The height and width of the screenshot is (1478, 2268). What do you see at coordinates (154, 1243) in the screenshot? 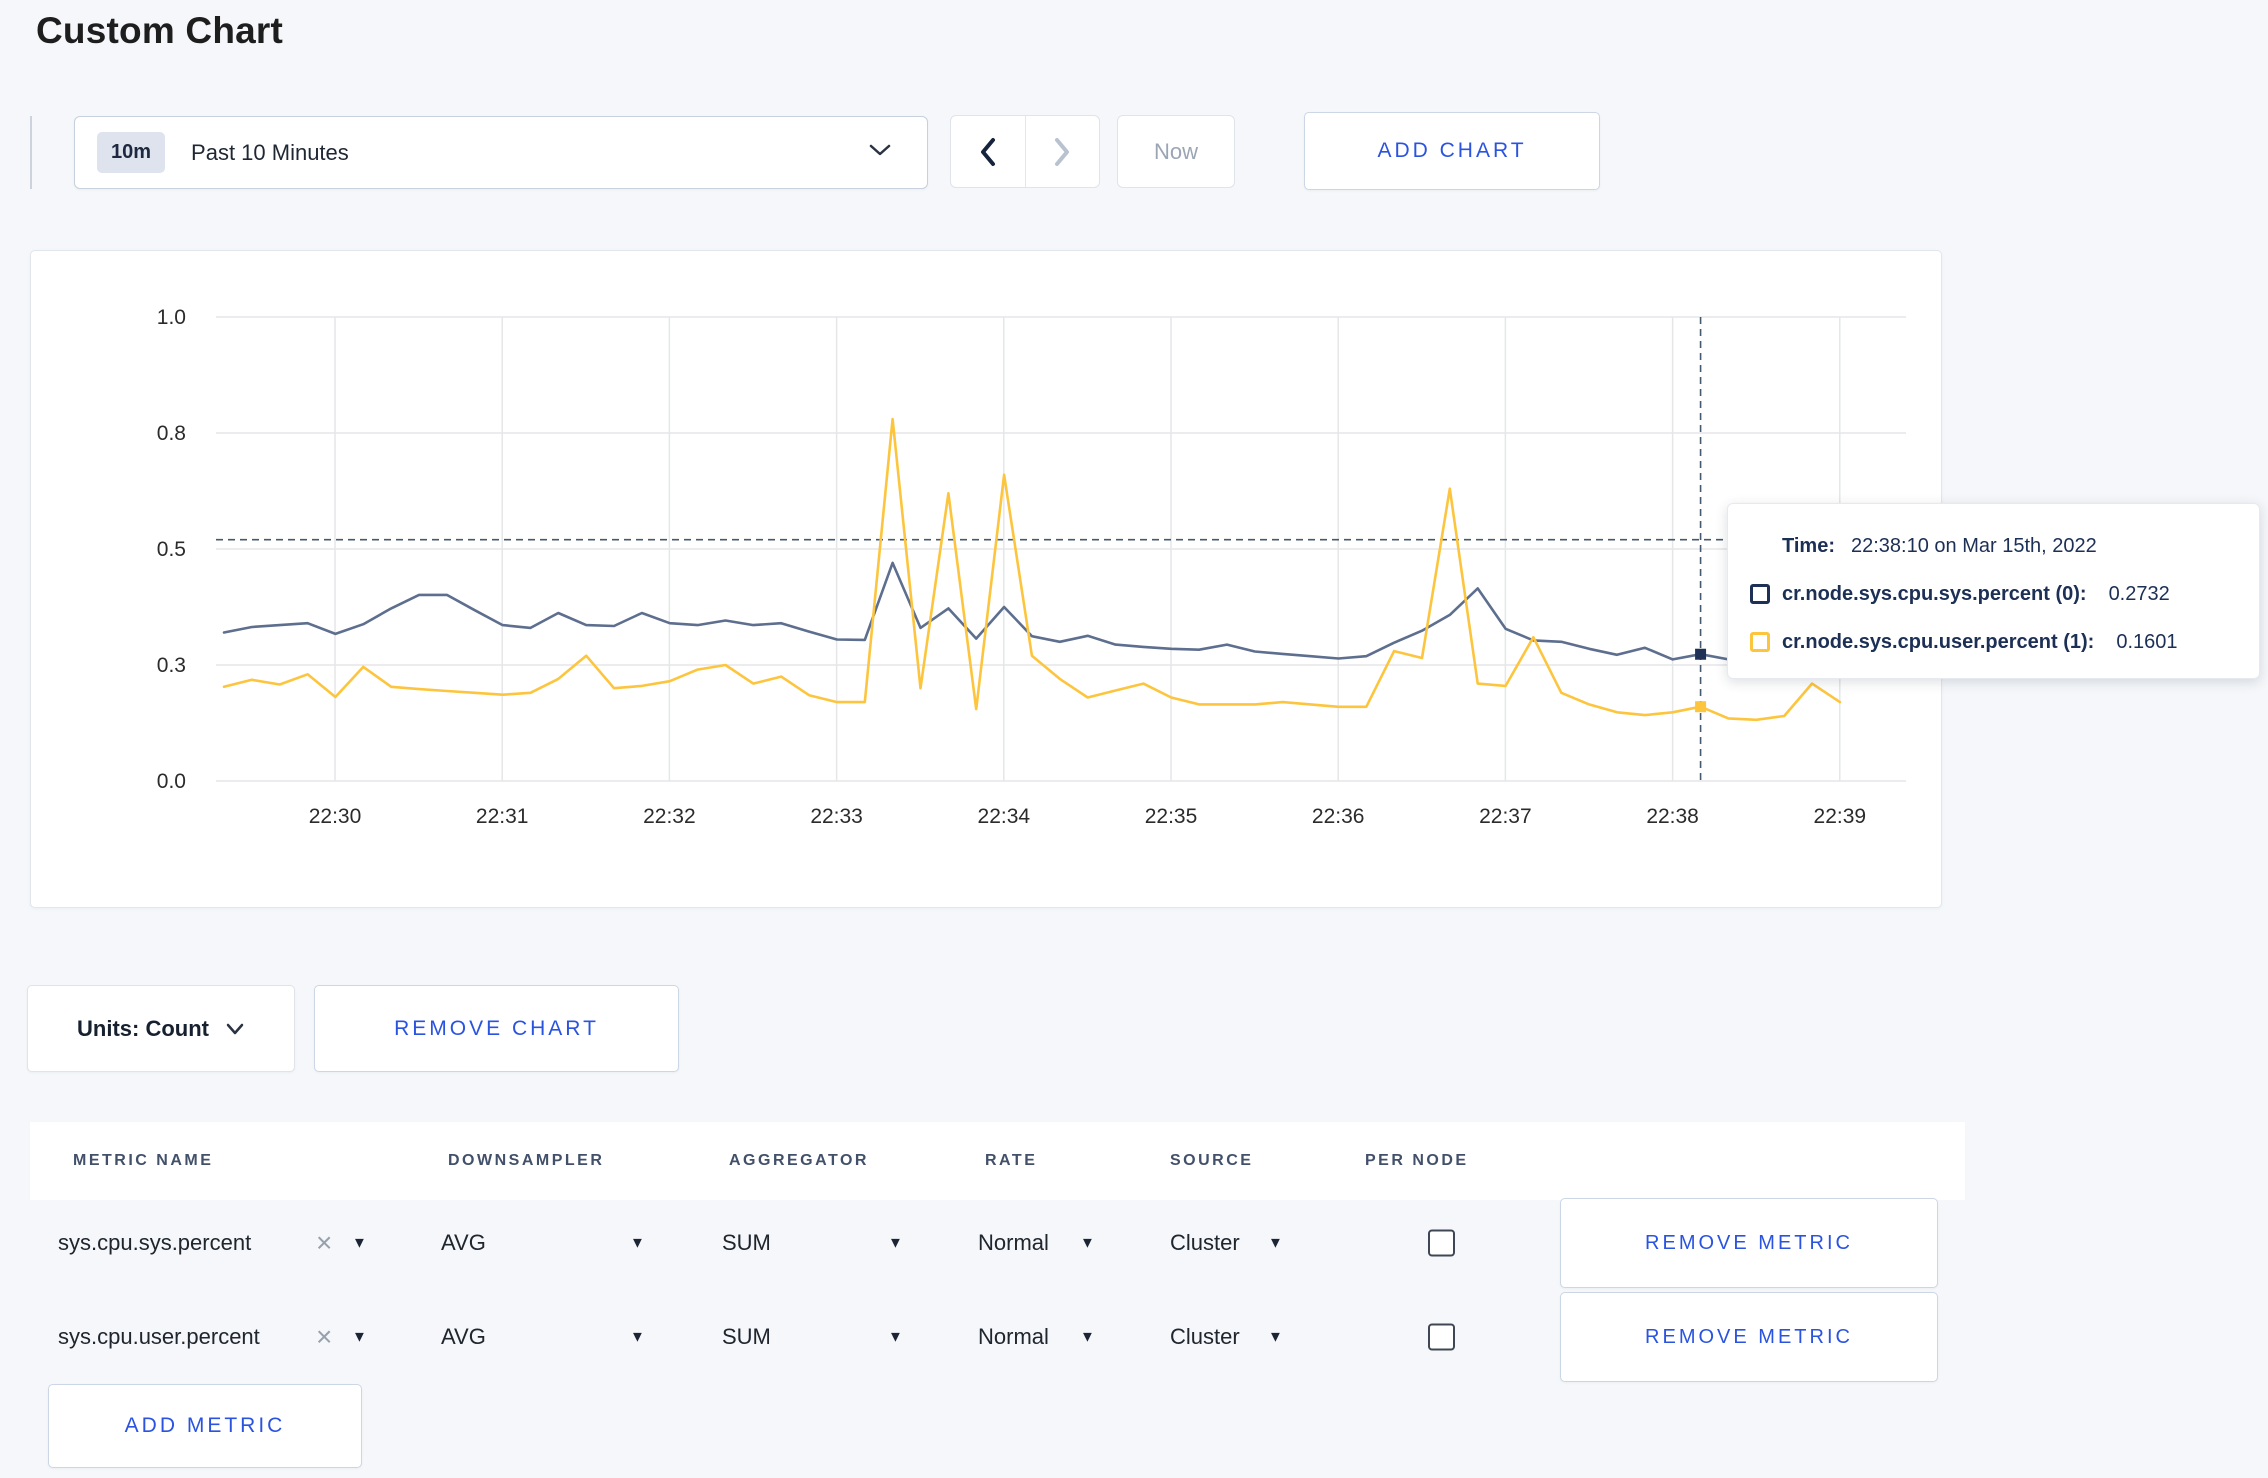
I see `metric-name-value: sys.cpu.sys.percent` at bounding box center [154, 1243].